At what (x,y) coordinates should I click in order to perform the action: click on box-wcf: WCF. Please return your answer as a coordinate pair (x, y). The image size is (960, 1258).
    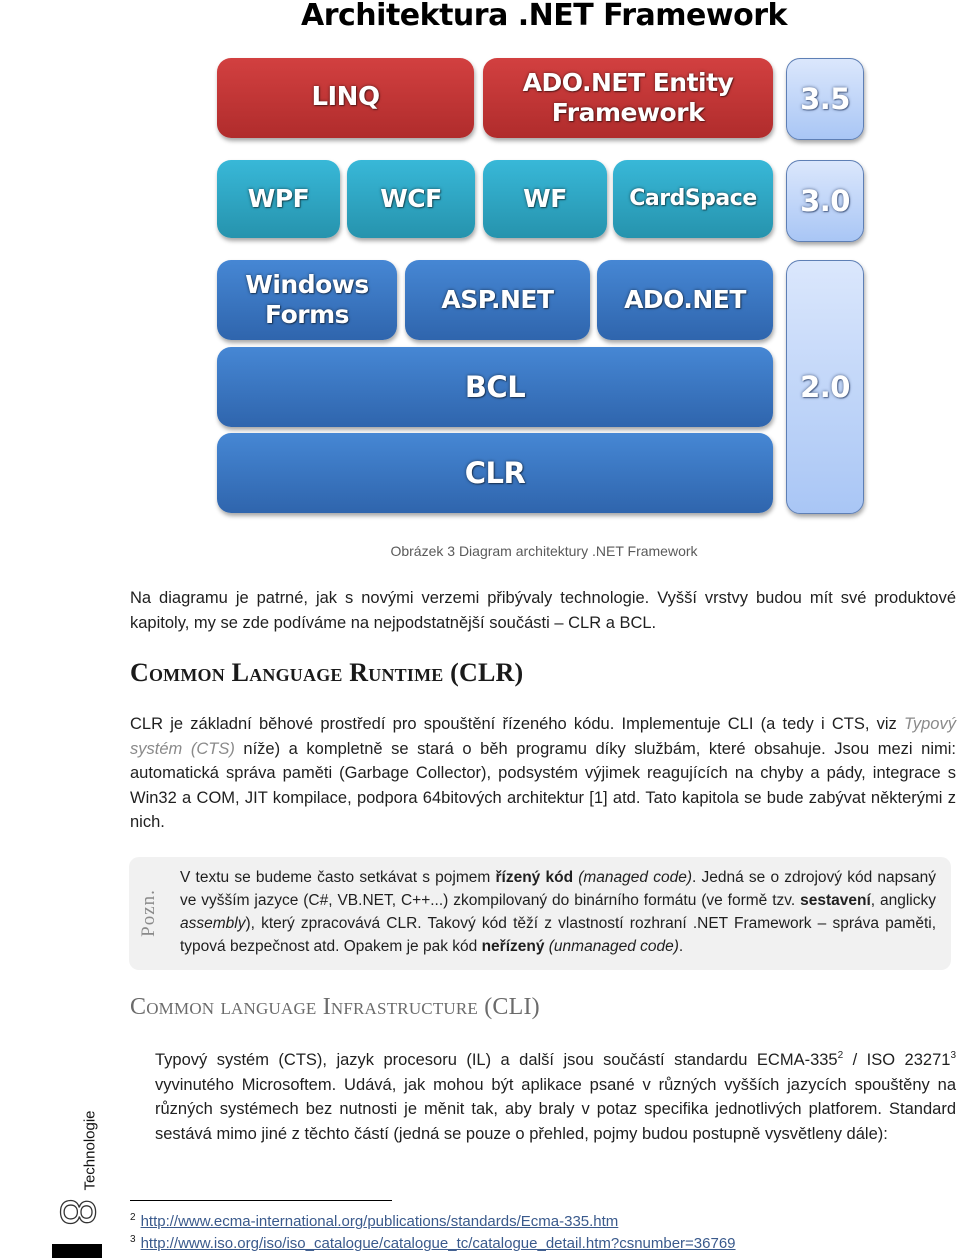
    Looking at the image, I should click on (411, 199).